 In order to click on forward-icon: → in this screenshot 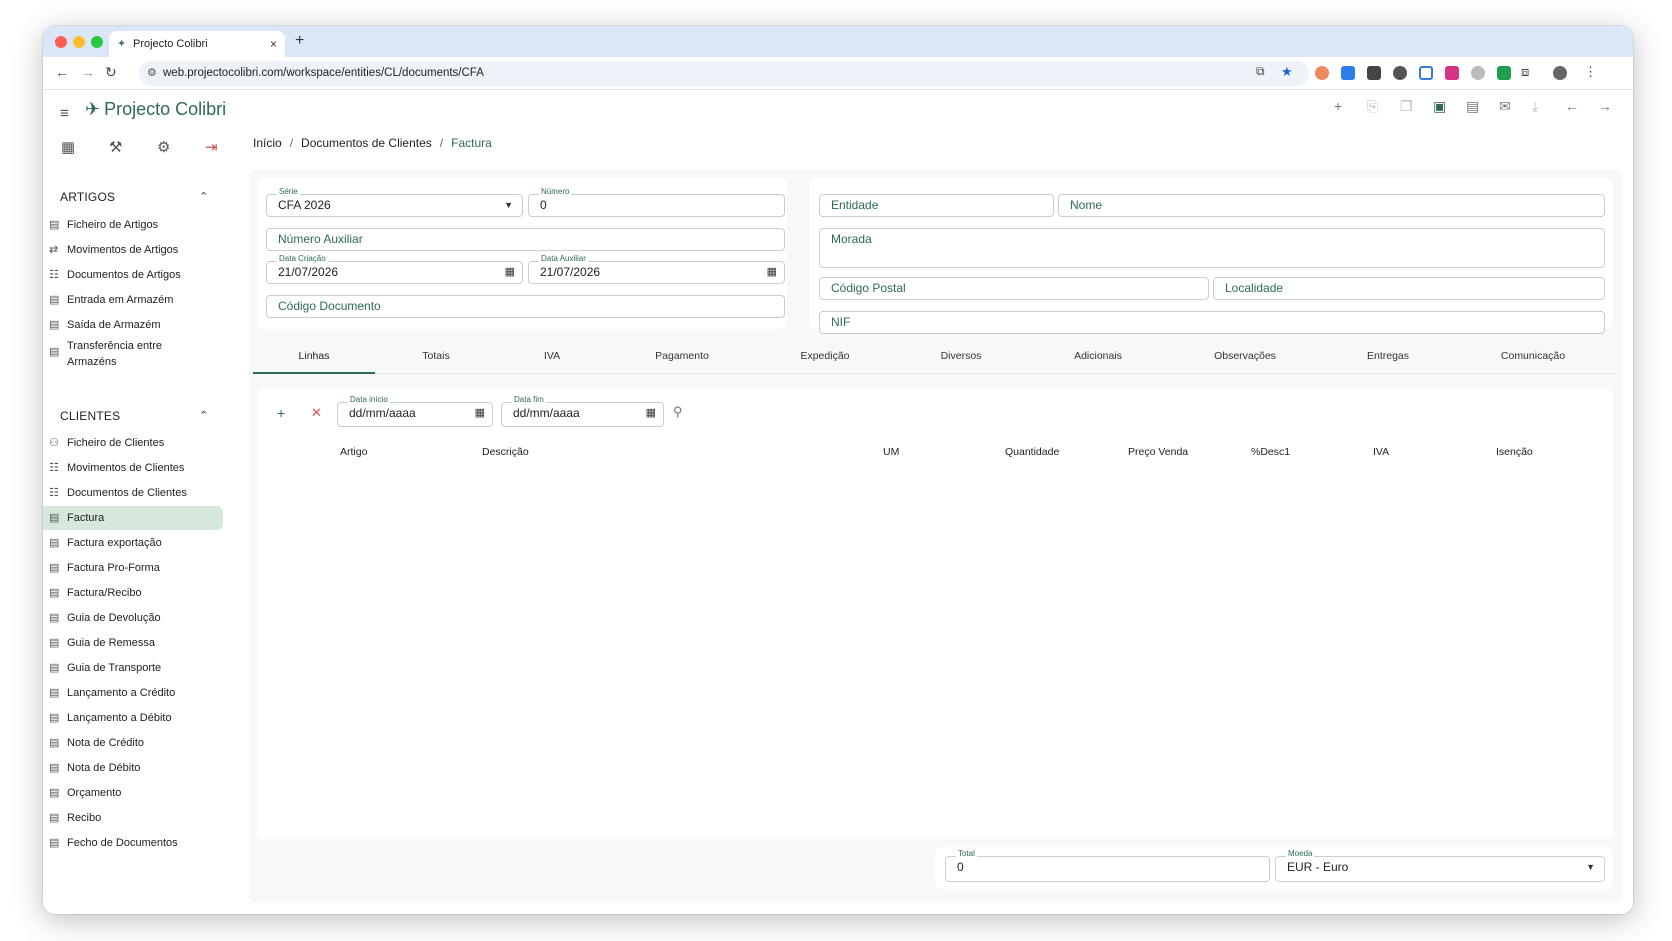, I will do `click(88, 72)`.